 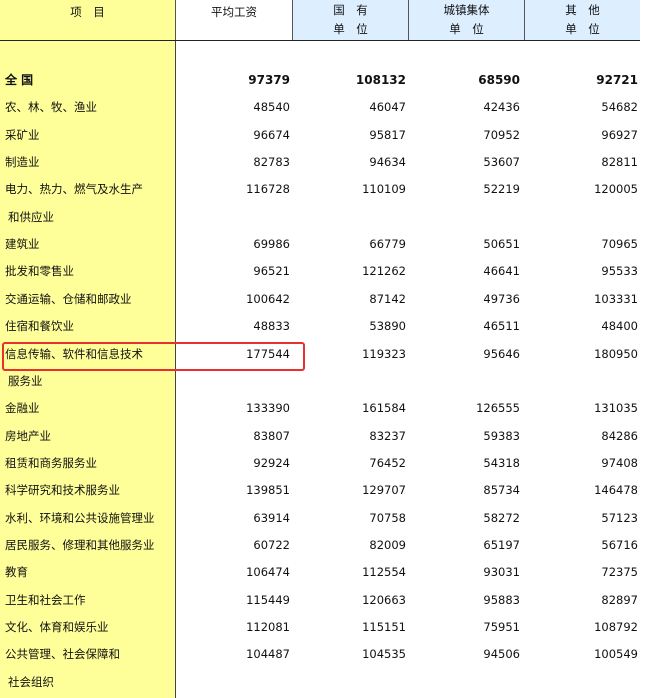 I want to click on row-value: 70758, so click(x=387, y=517).